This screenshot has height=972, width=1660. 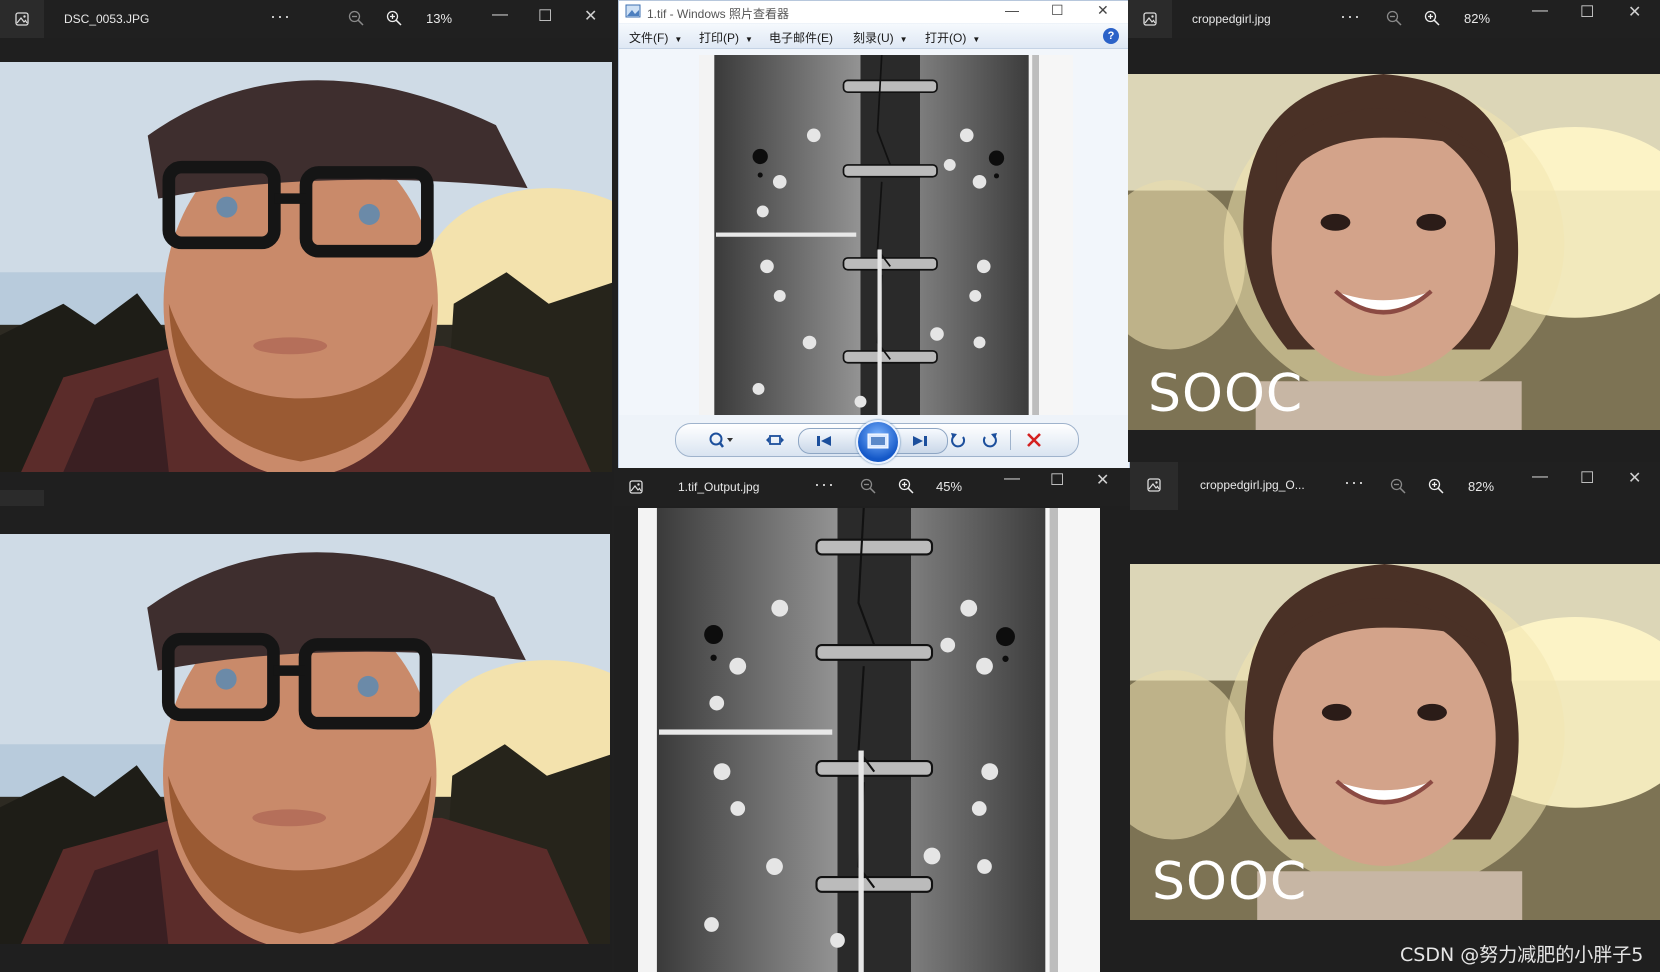 What do you see at coordinates (22, 498) in the screenshot?
I see `window-strip` at bounding box center [22, 498].